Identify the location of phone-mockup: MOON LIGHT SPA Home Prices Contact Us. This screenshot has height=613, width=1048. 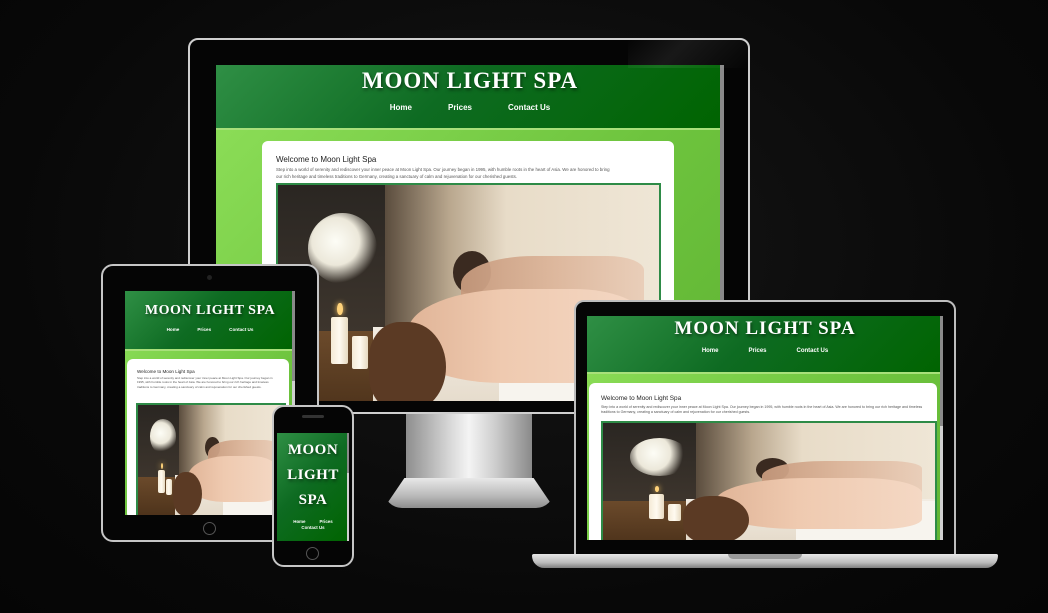
(313, 486).